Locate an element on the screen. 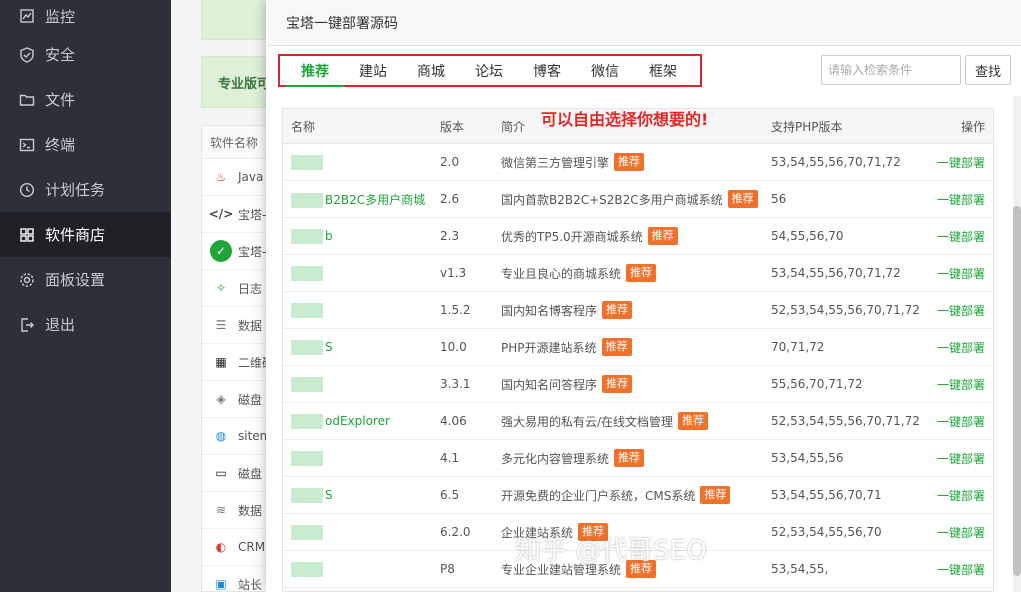 The image size is (1021, 592). sidebar-item-store: 软件商店 is located at coordinates (85, 234).